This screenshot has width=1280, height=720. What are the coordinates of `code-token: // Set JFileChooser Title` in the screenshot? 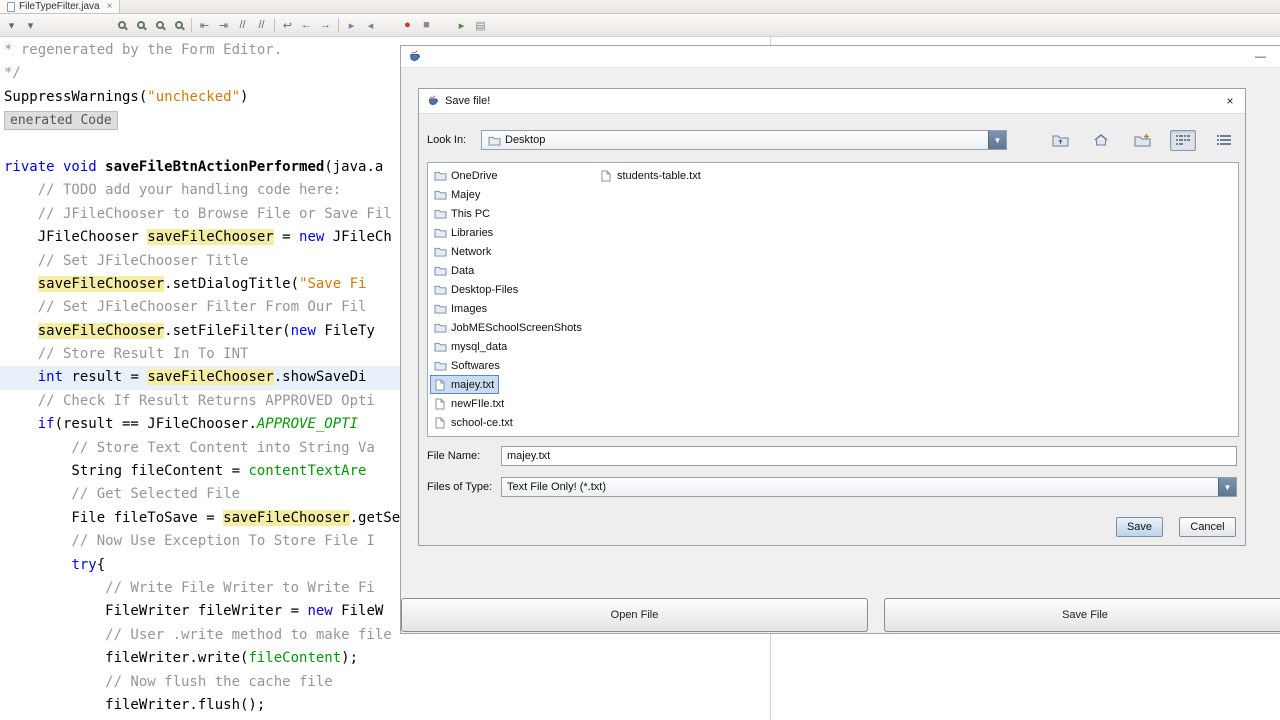 It's located at (126, 260).